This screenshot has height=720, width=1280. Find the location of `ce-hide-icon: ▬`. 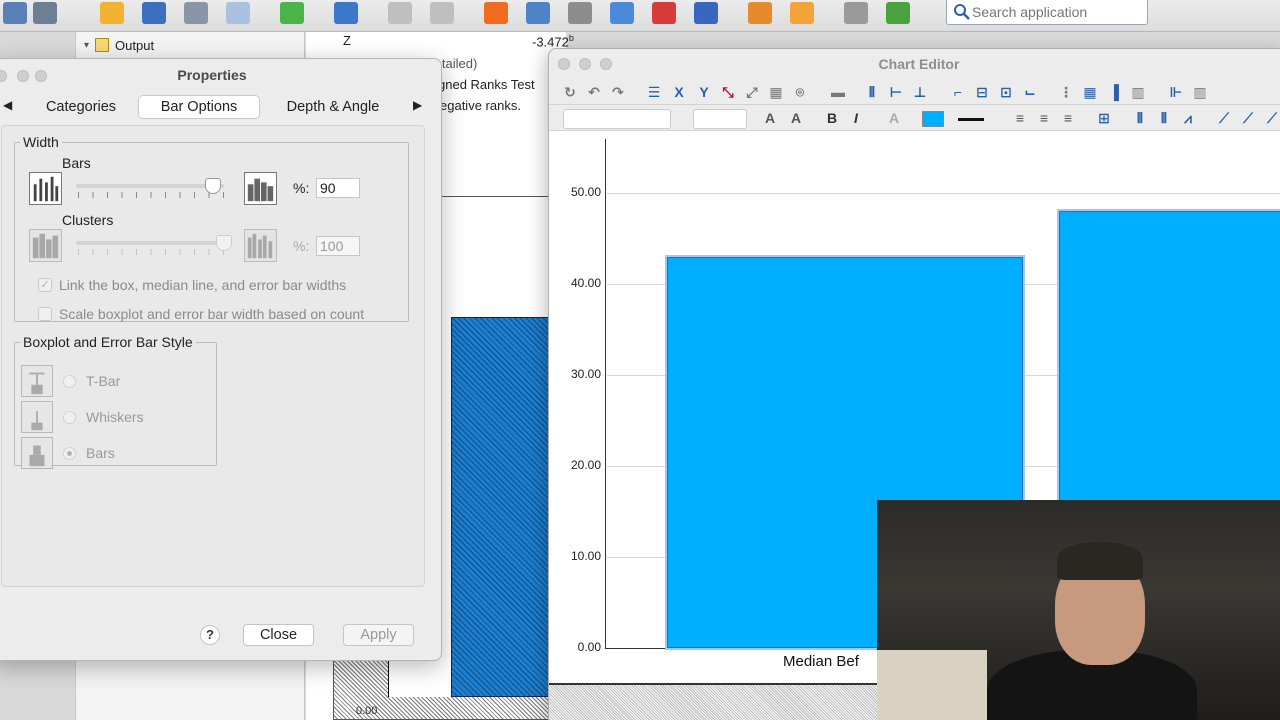

ce-hide-icon: ▬ is located at coordinates (838, 92).